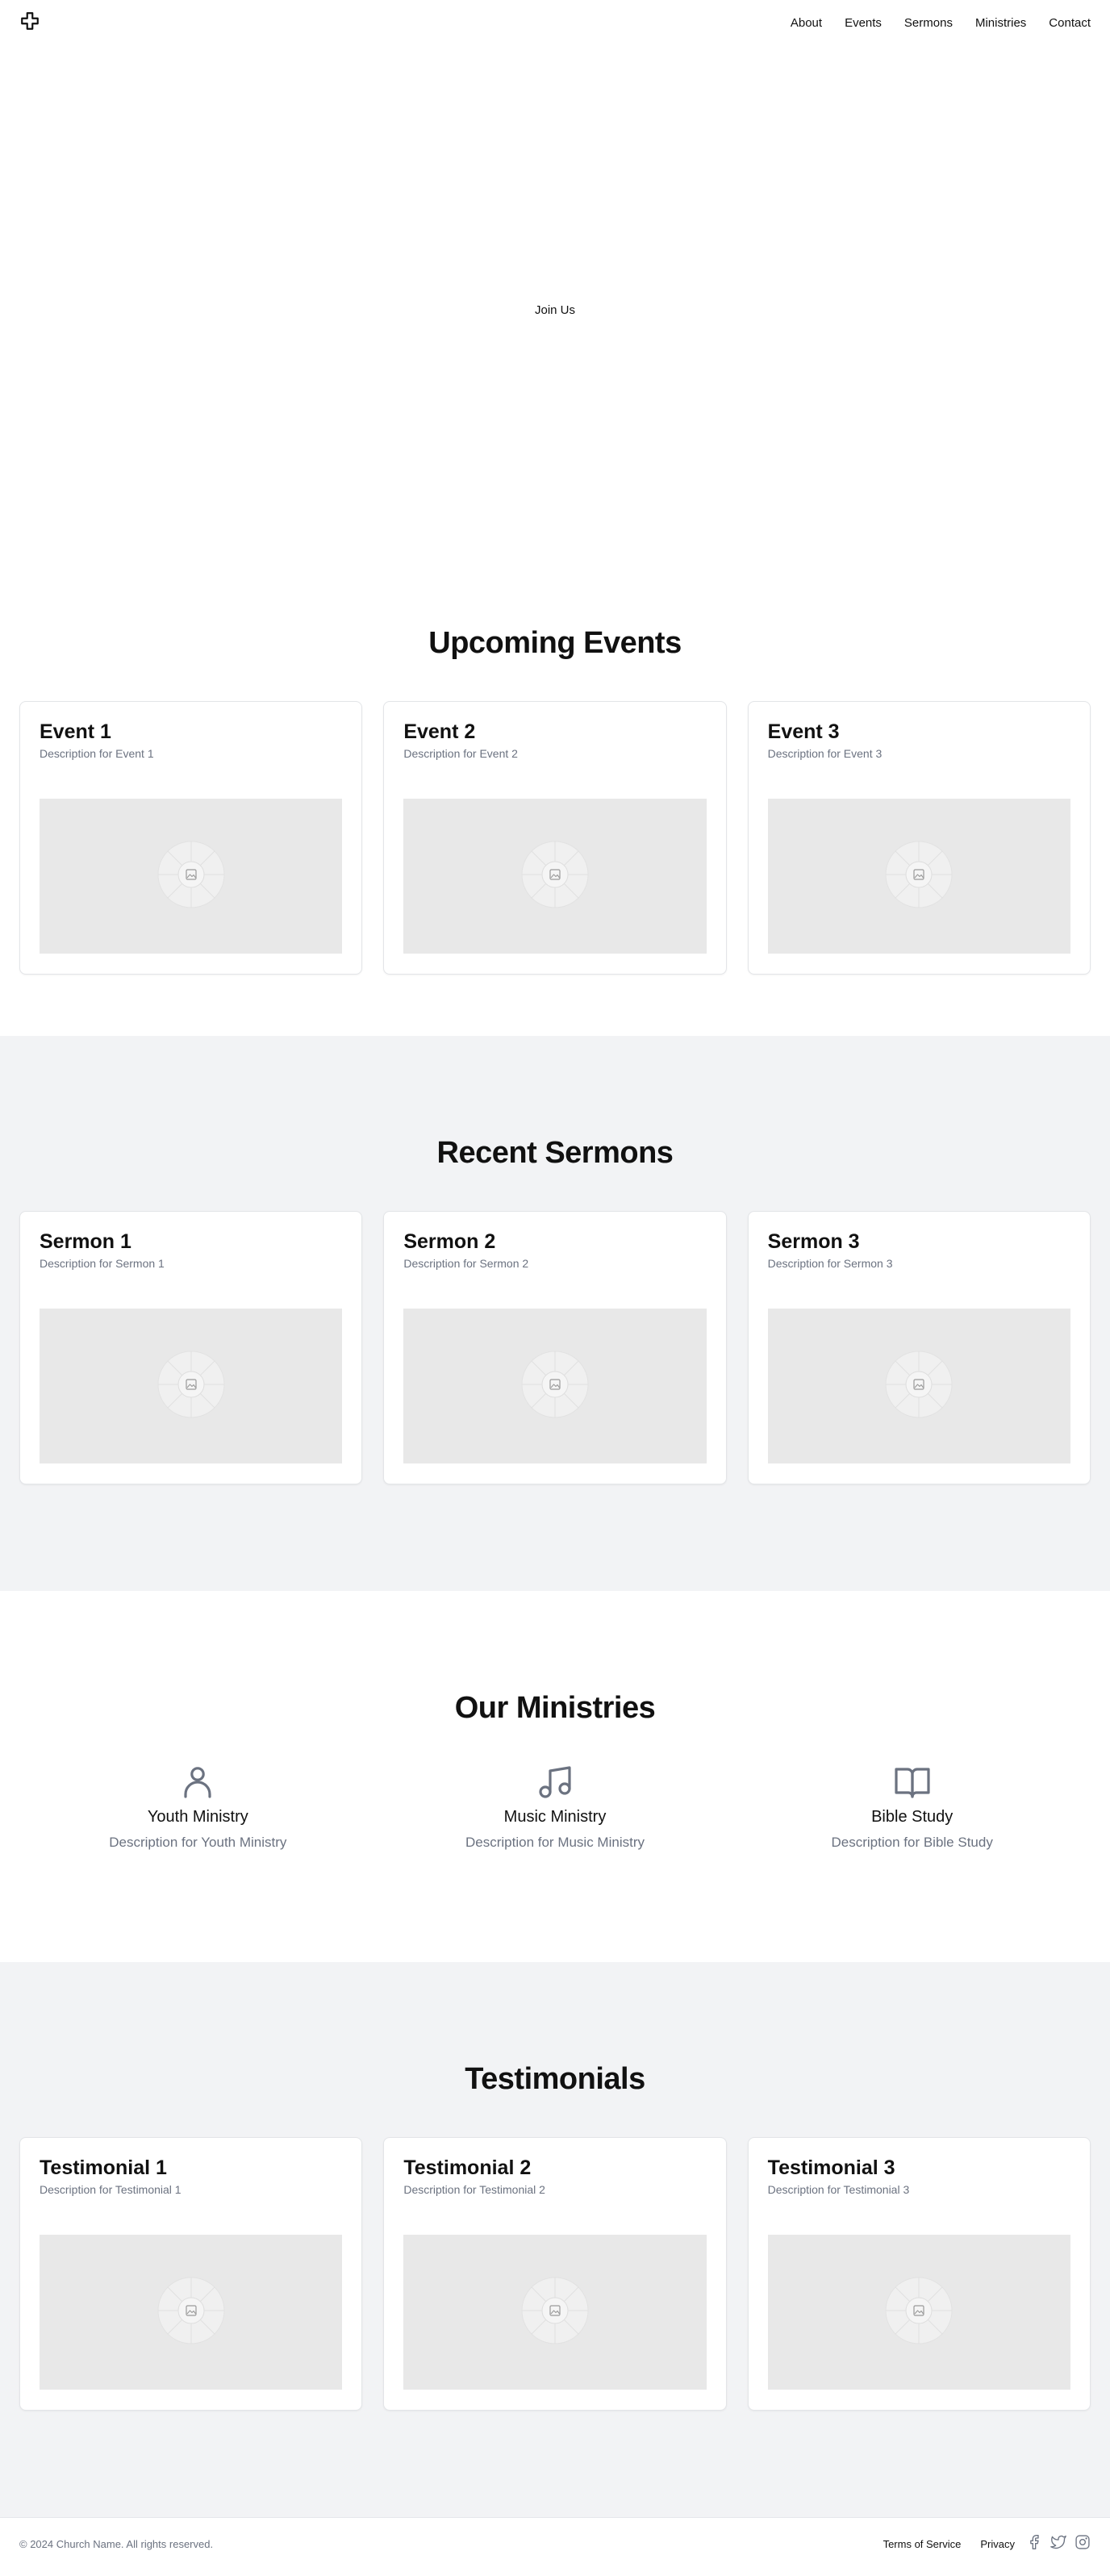 The width and height of the screenshot is (1110, 2576). Describe the element at coordinates (197, 1817) in the screenshot. I see `ministry-title: Youth Ministry` at that location.